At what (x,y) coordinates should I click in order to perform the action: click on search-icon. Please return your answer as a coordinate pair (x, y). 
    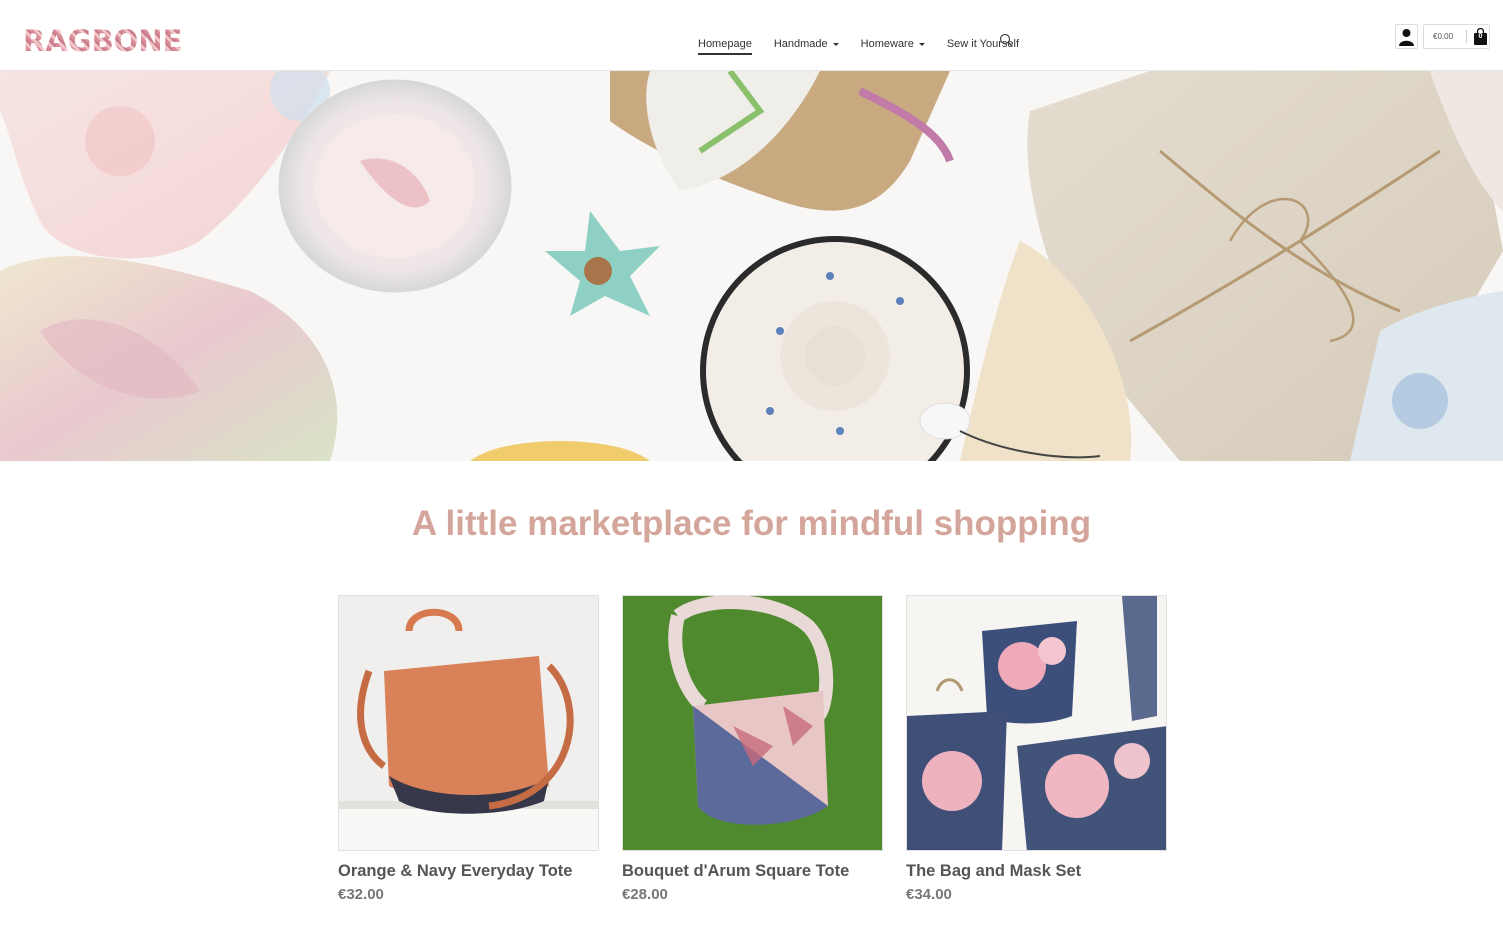
    Looking at the image, I should click on (1006, 40).